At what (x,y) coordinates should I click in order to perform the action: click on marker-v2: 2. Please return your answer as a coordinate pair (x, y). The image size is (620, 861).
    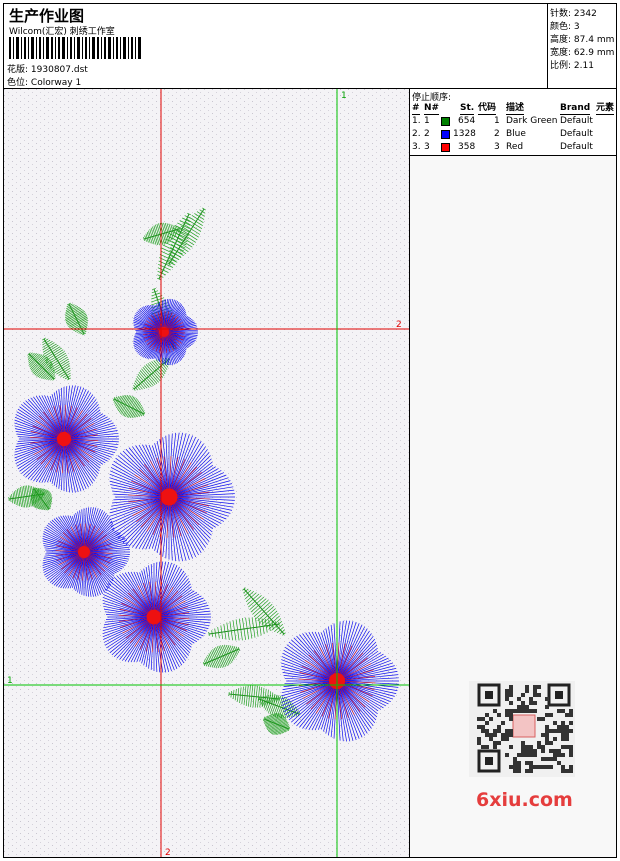
    Looking at the image, I should click on (168, 852).